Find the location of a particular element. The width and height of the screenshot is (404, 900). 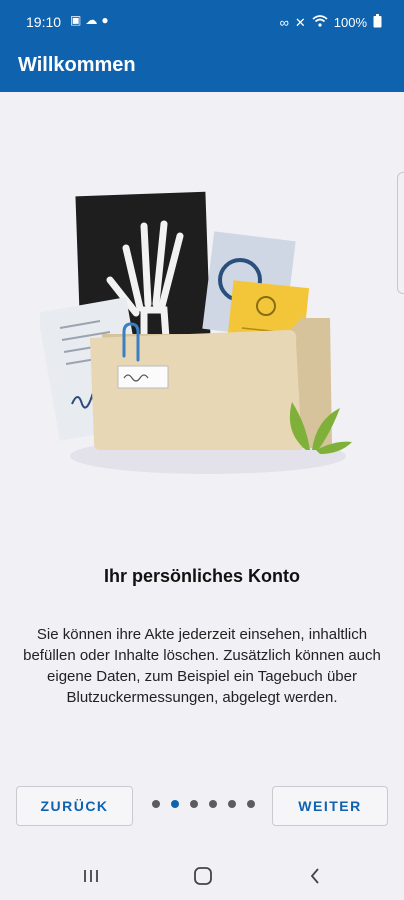

page-indicator is located at coordinates (203, 804).